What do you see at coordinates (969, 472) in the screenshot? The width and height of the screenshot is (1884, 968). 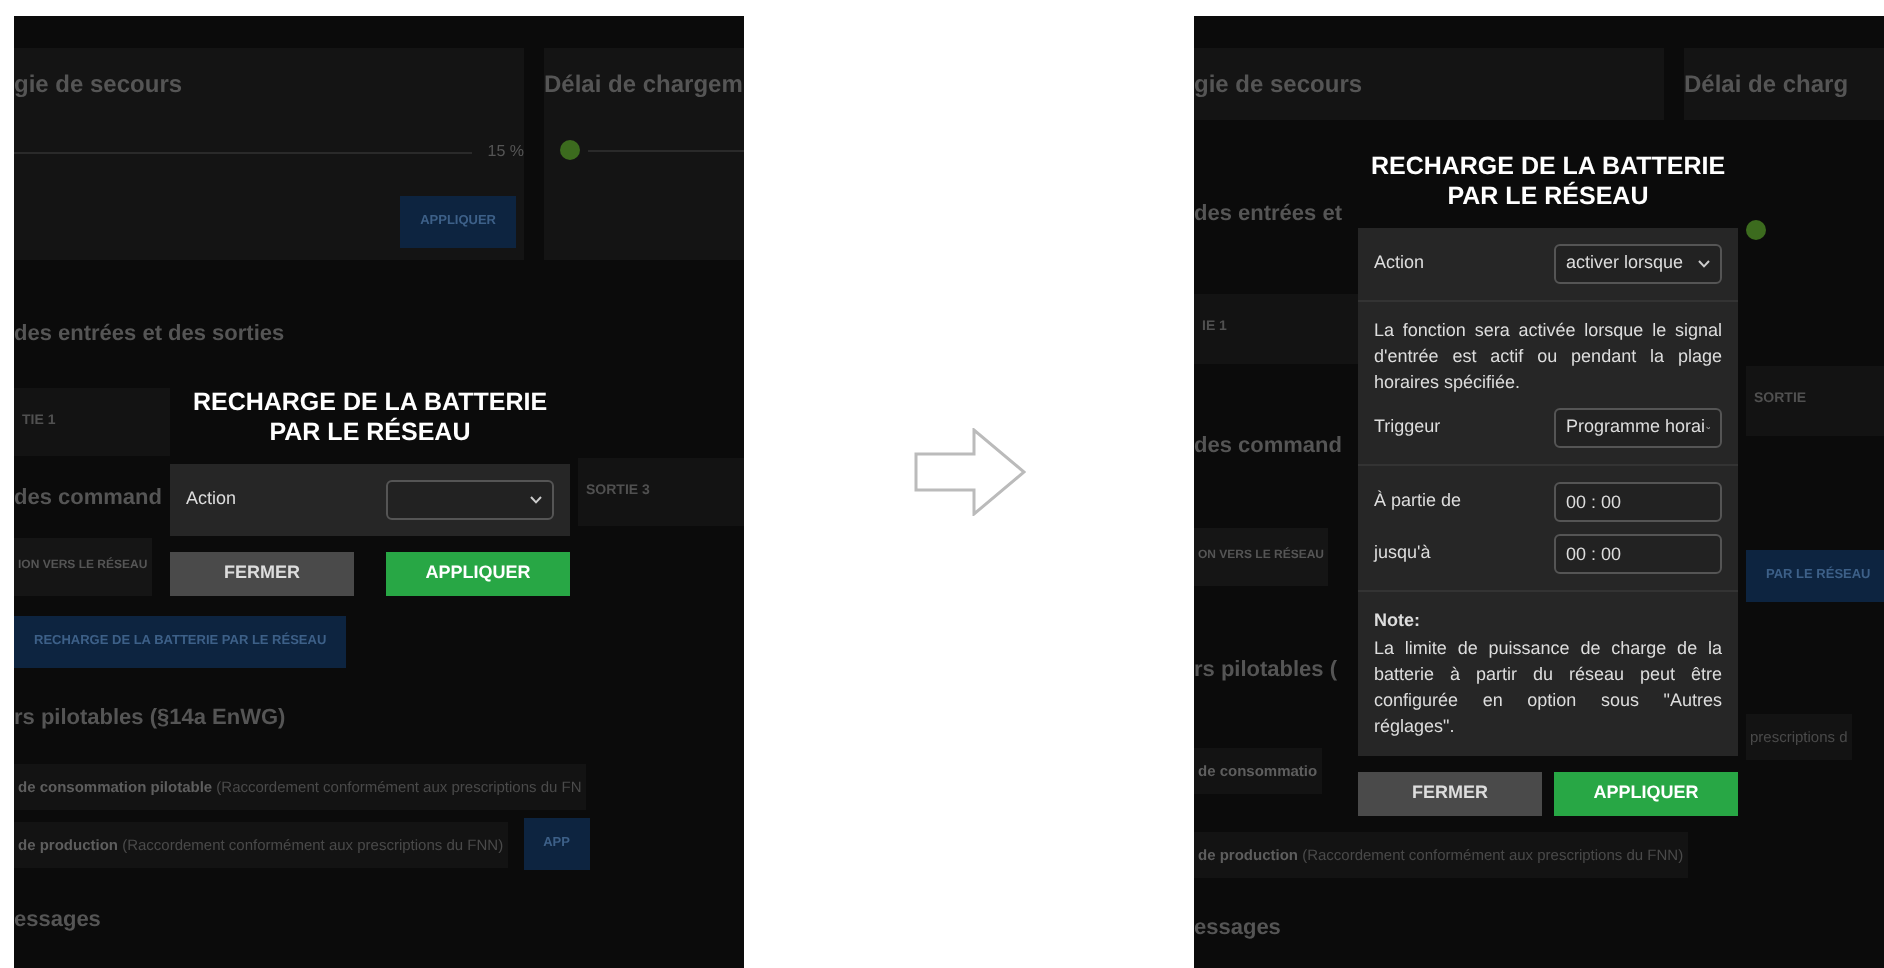 I see `right-arrow-icon` at bounding box center [969, 472].